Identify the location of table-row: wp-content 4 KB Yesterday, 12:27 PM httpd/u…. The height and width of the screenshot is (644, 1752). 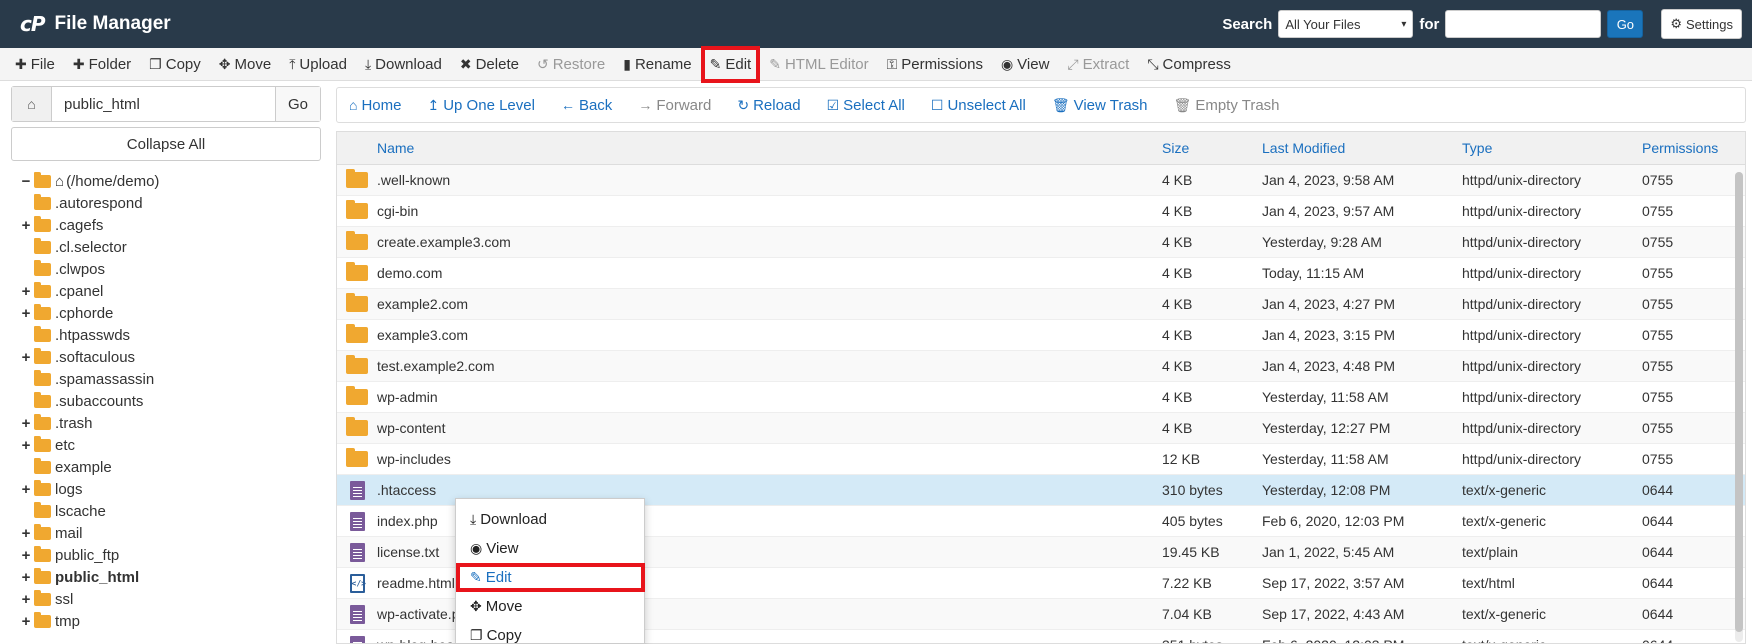
(1041, 428).